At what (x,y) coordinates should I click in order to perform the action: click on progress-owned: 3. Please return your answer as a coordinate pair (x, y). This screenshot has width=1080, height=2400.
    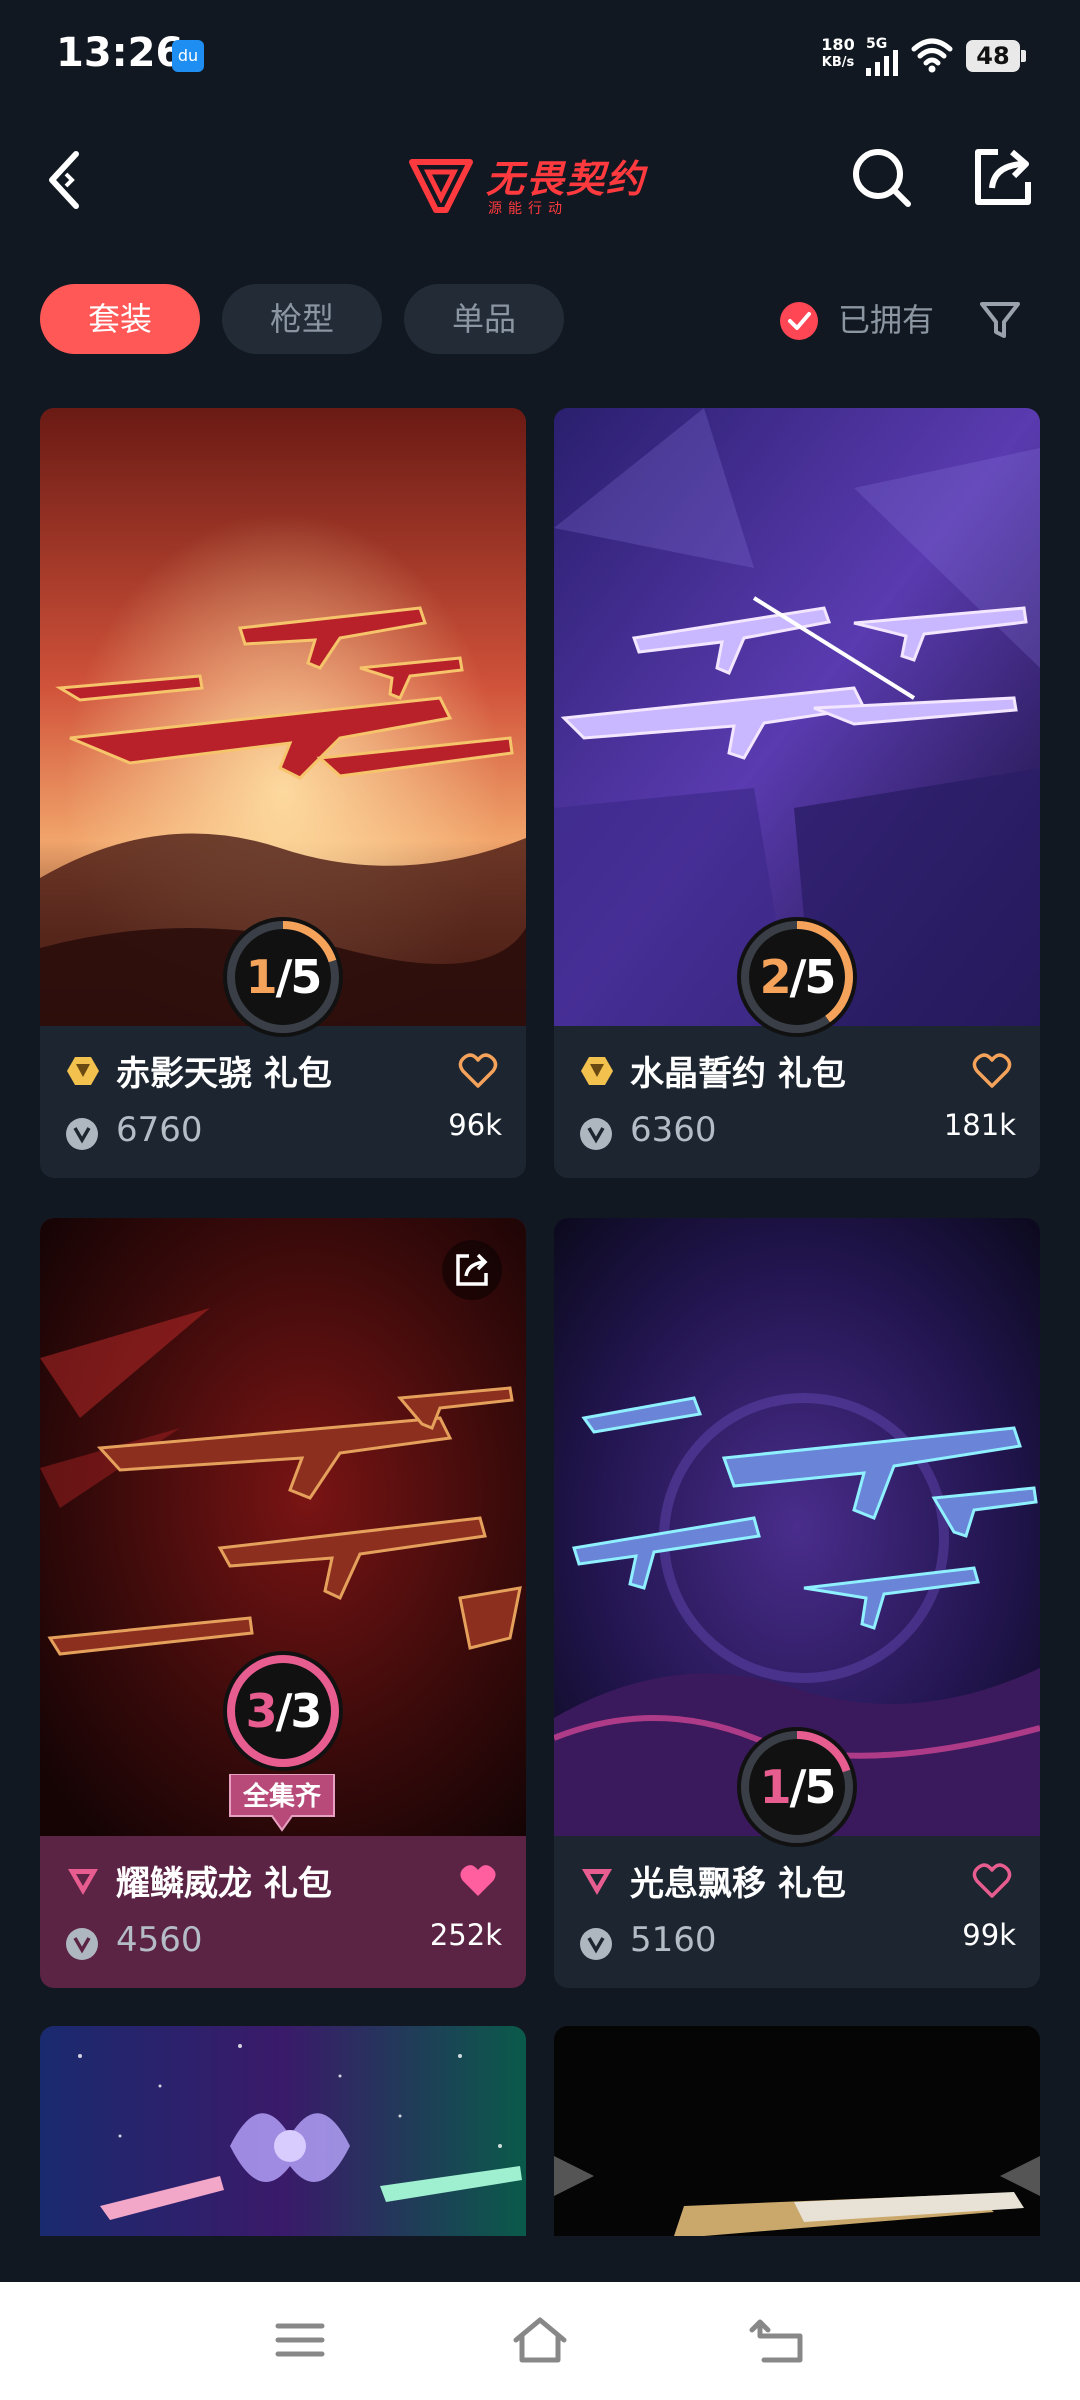
    Looking at the image, I should click on (261, 1711).